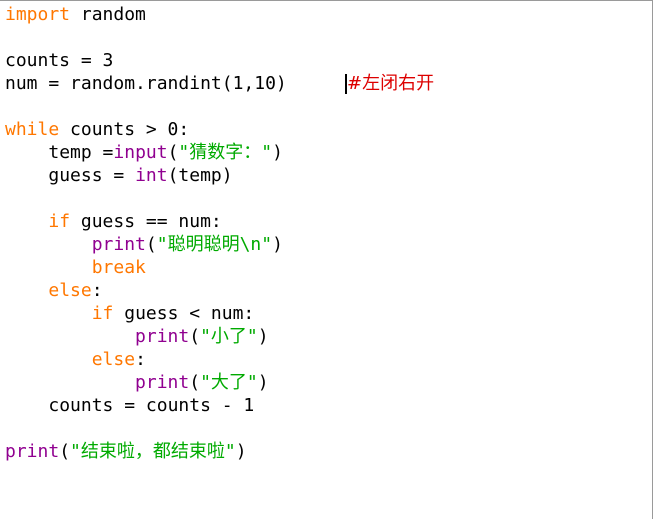  Describe the element at coordinates (229, 382) in the screenshot. I see `string-literal: "大了"` at that location.